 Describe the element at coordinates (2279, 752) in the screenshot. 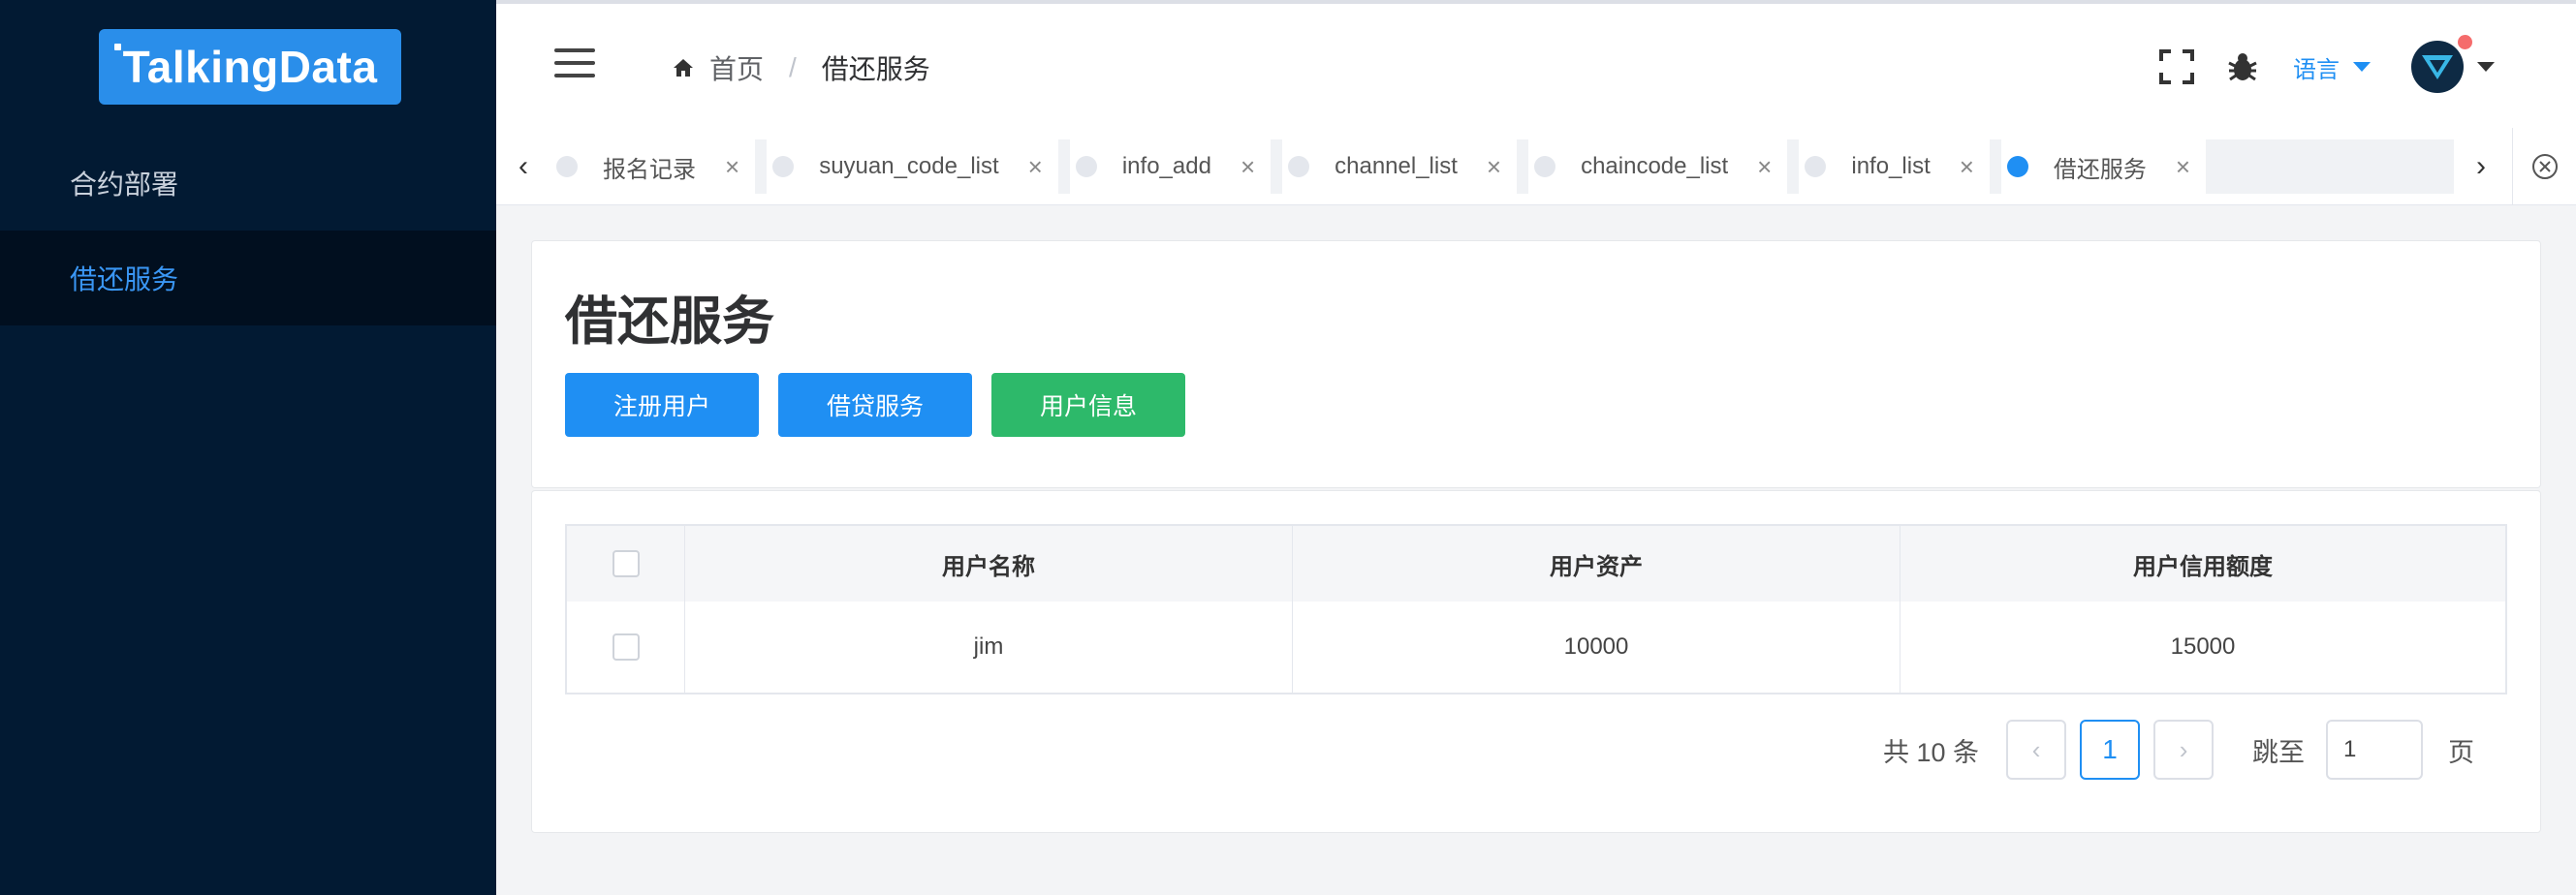

I see `jump-label: 跳至` at that location.